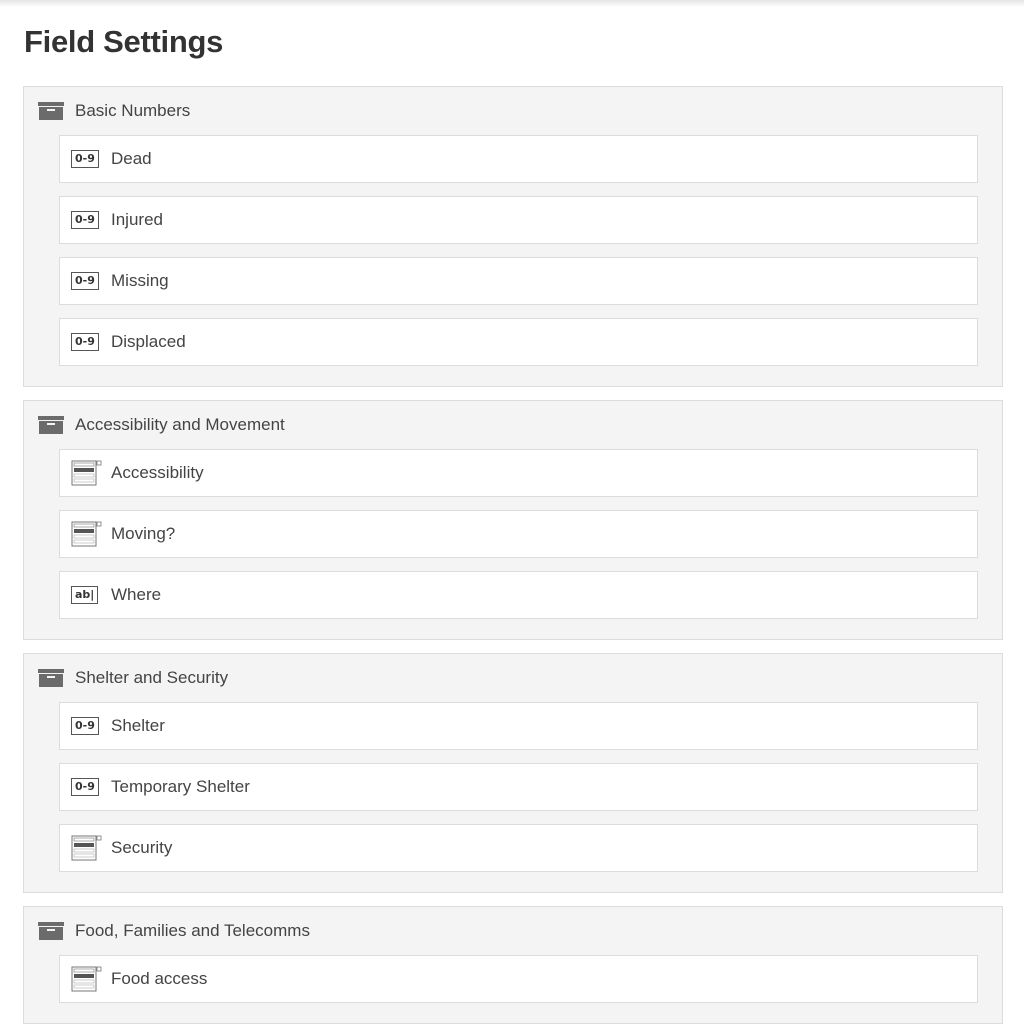 The height and width of the screenshot is (1024, 1024). I want to click on field-label: Displaced, so click(148, 341).